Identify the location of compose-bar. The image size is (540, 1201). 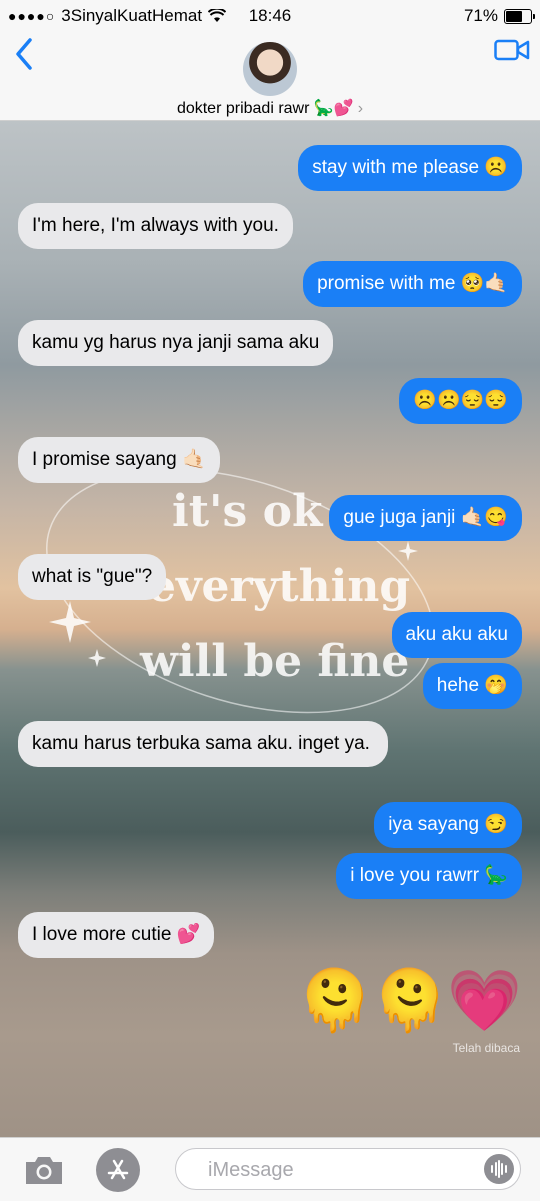
(270, 1169).